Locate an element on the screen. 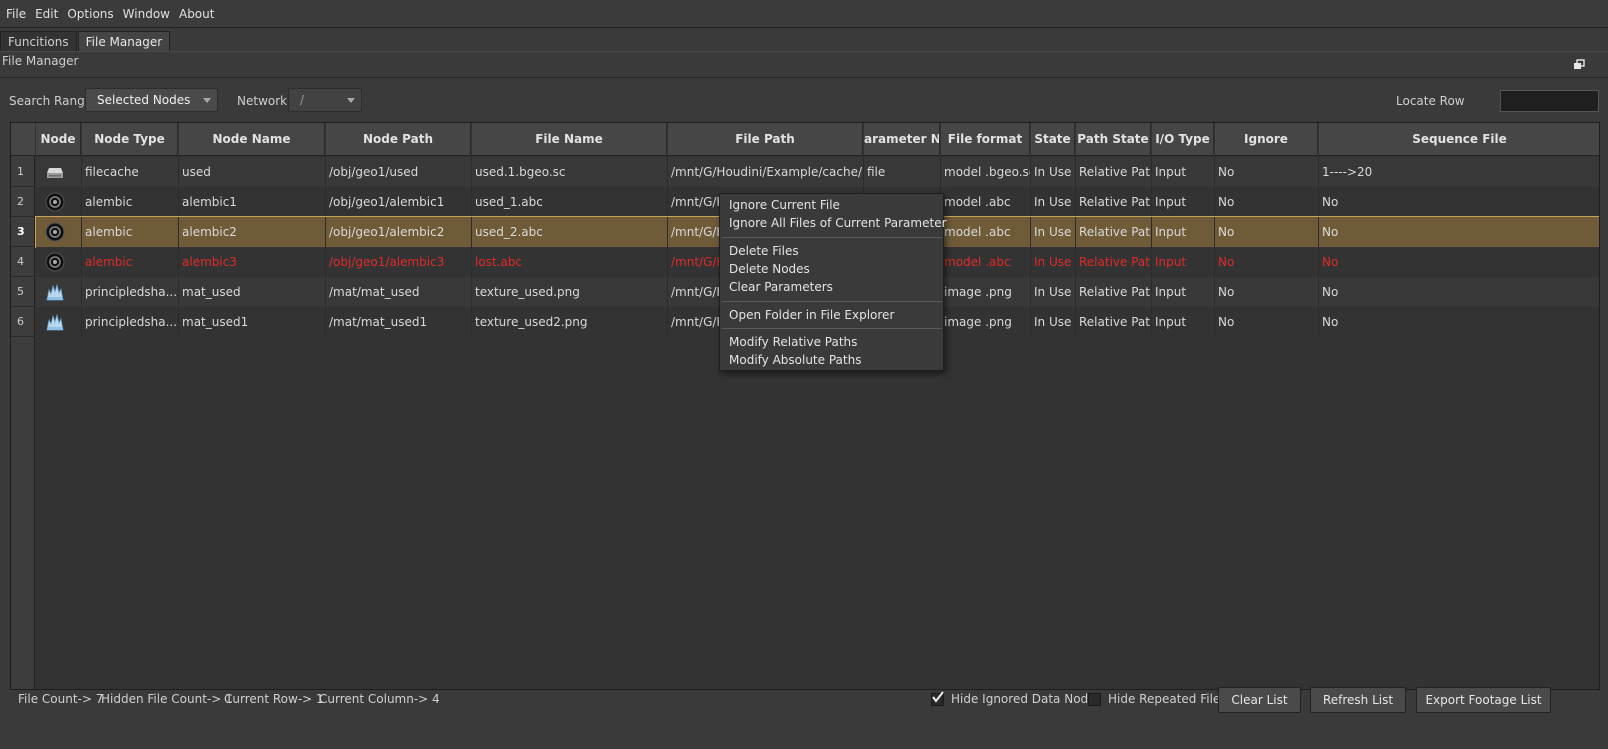  cell-node-name: used is located at coordinates (252, 172).